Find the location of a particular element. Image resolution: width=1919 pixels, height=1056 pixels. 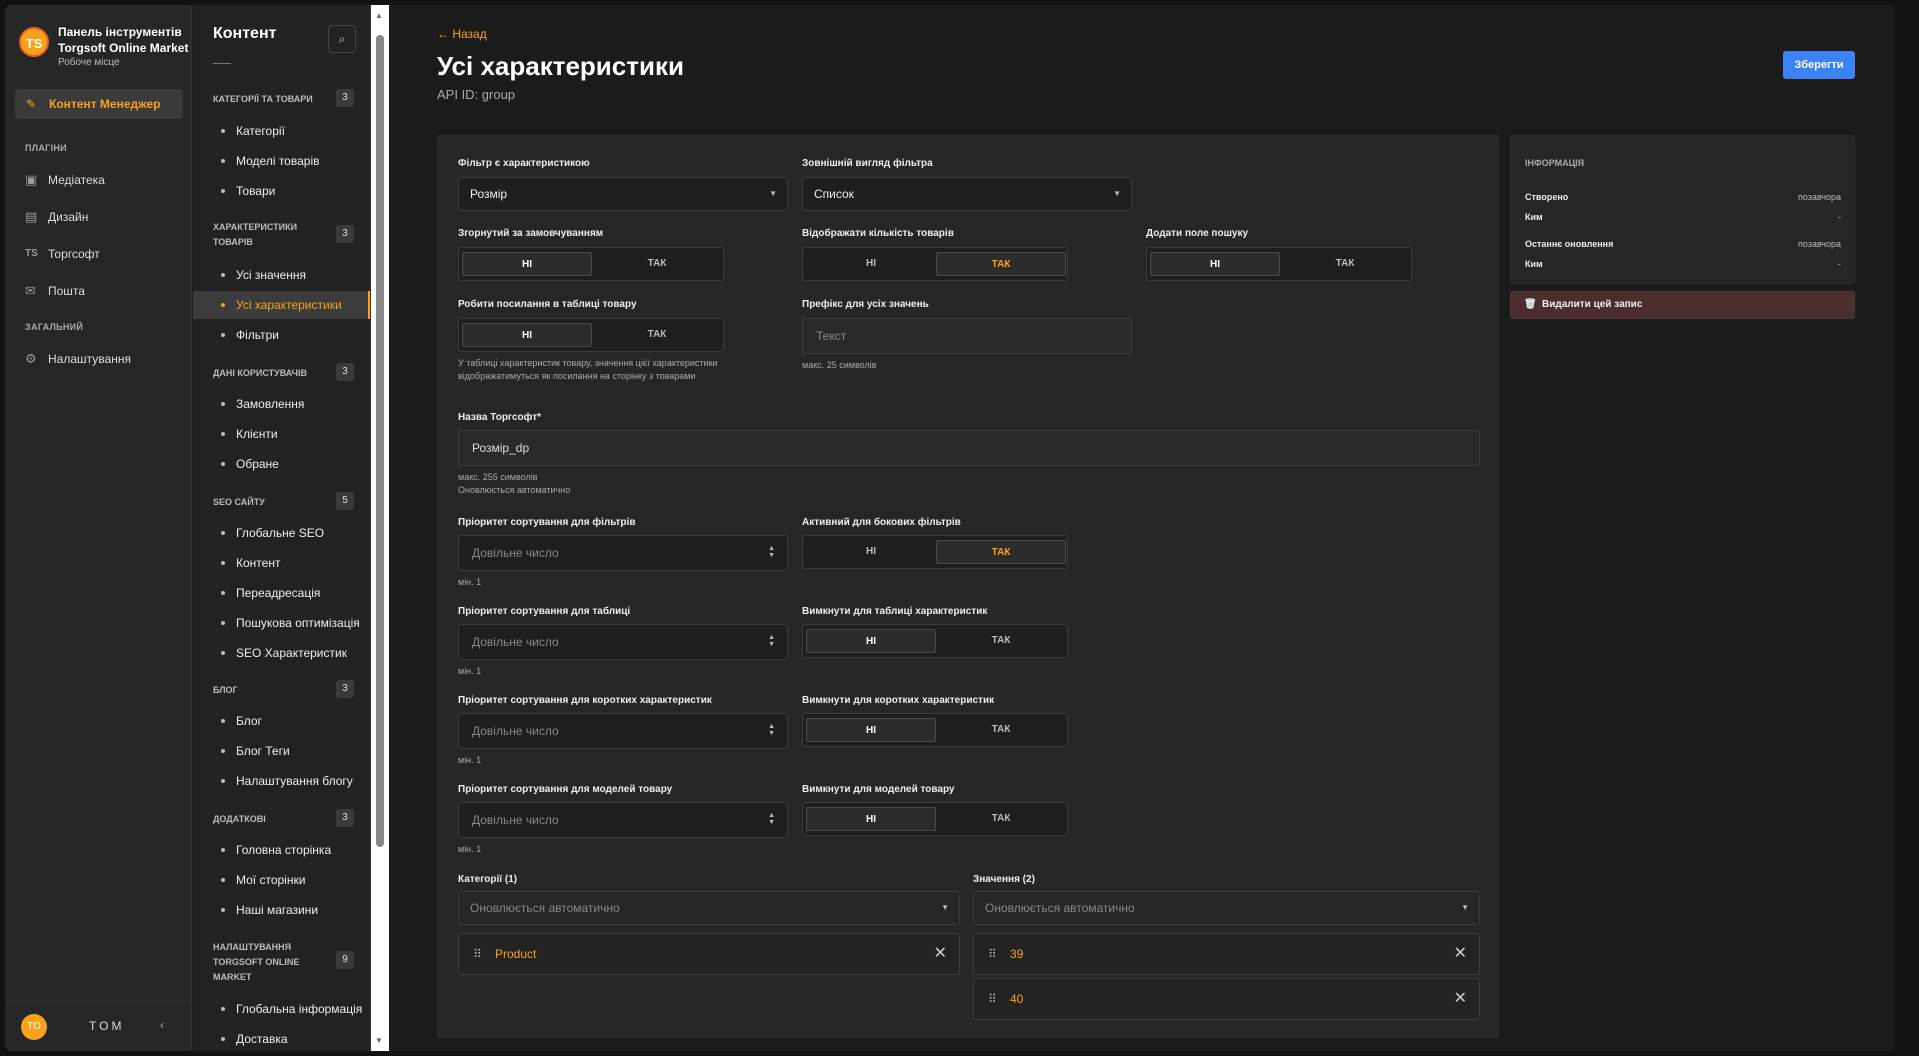

content-item-blog-tags: Блог Теги is located at coordinates (281, 751).